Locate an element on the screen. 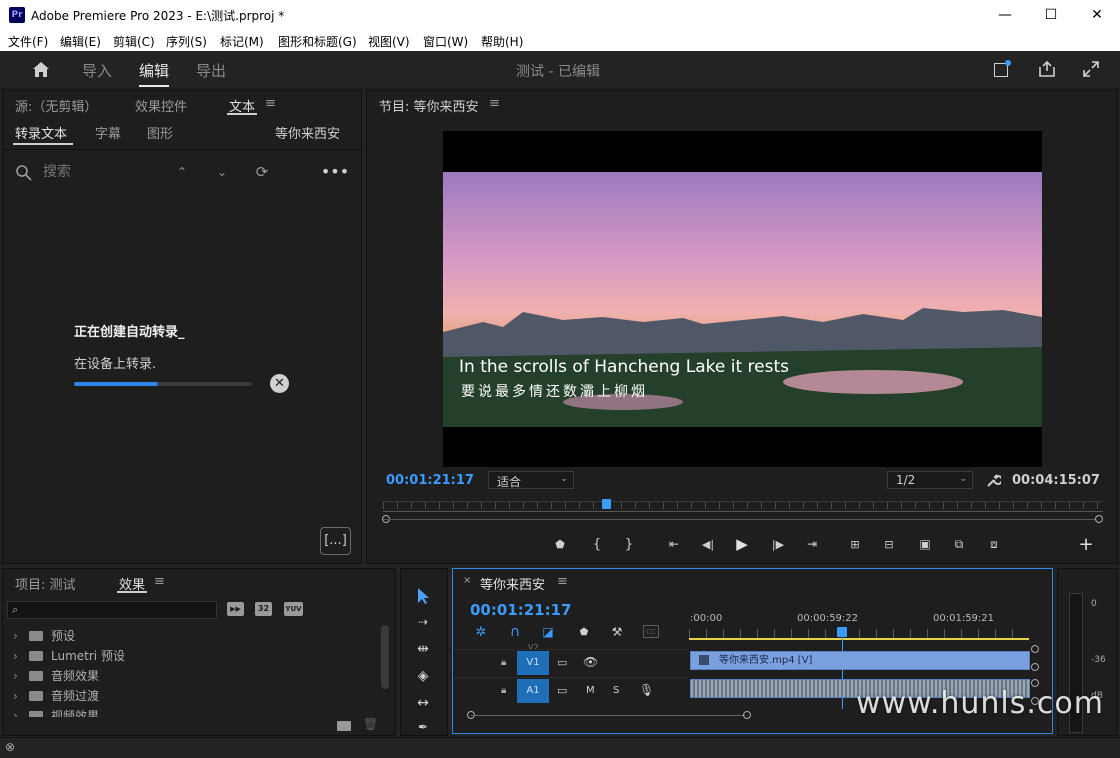 The width and height of the screenshot is (1120, 758). minimize-button: — is located at coordinates (1005, 15).